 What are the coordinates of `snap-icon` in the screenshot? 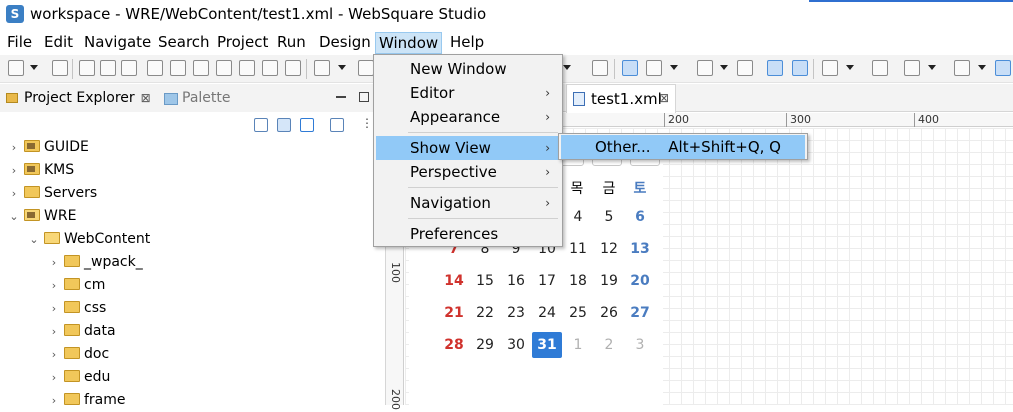 It's located at (775, 68).